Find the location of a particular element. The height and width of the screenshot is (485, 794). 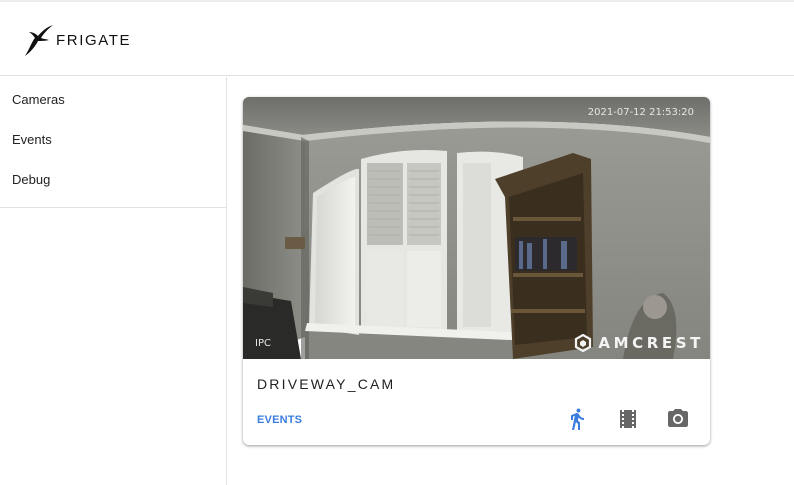

feed-timestamp: 2021-07-12 21:53:20 is located at coordinates (640, 112).